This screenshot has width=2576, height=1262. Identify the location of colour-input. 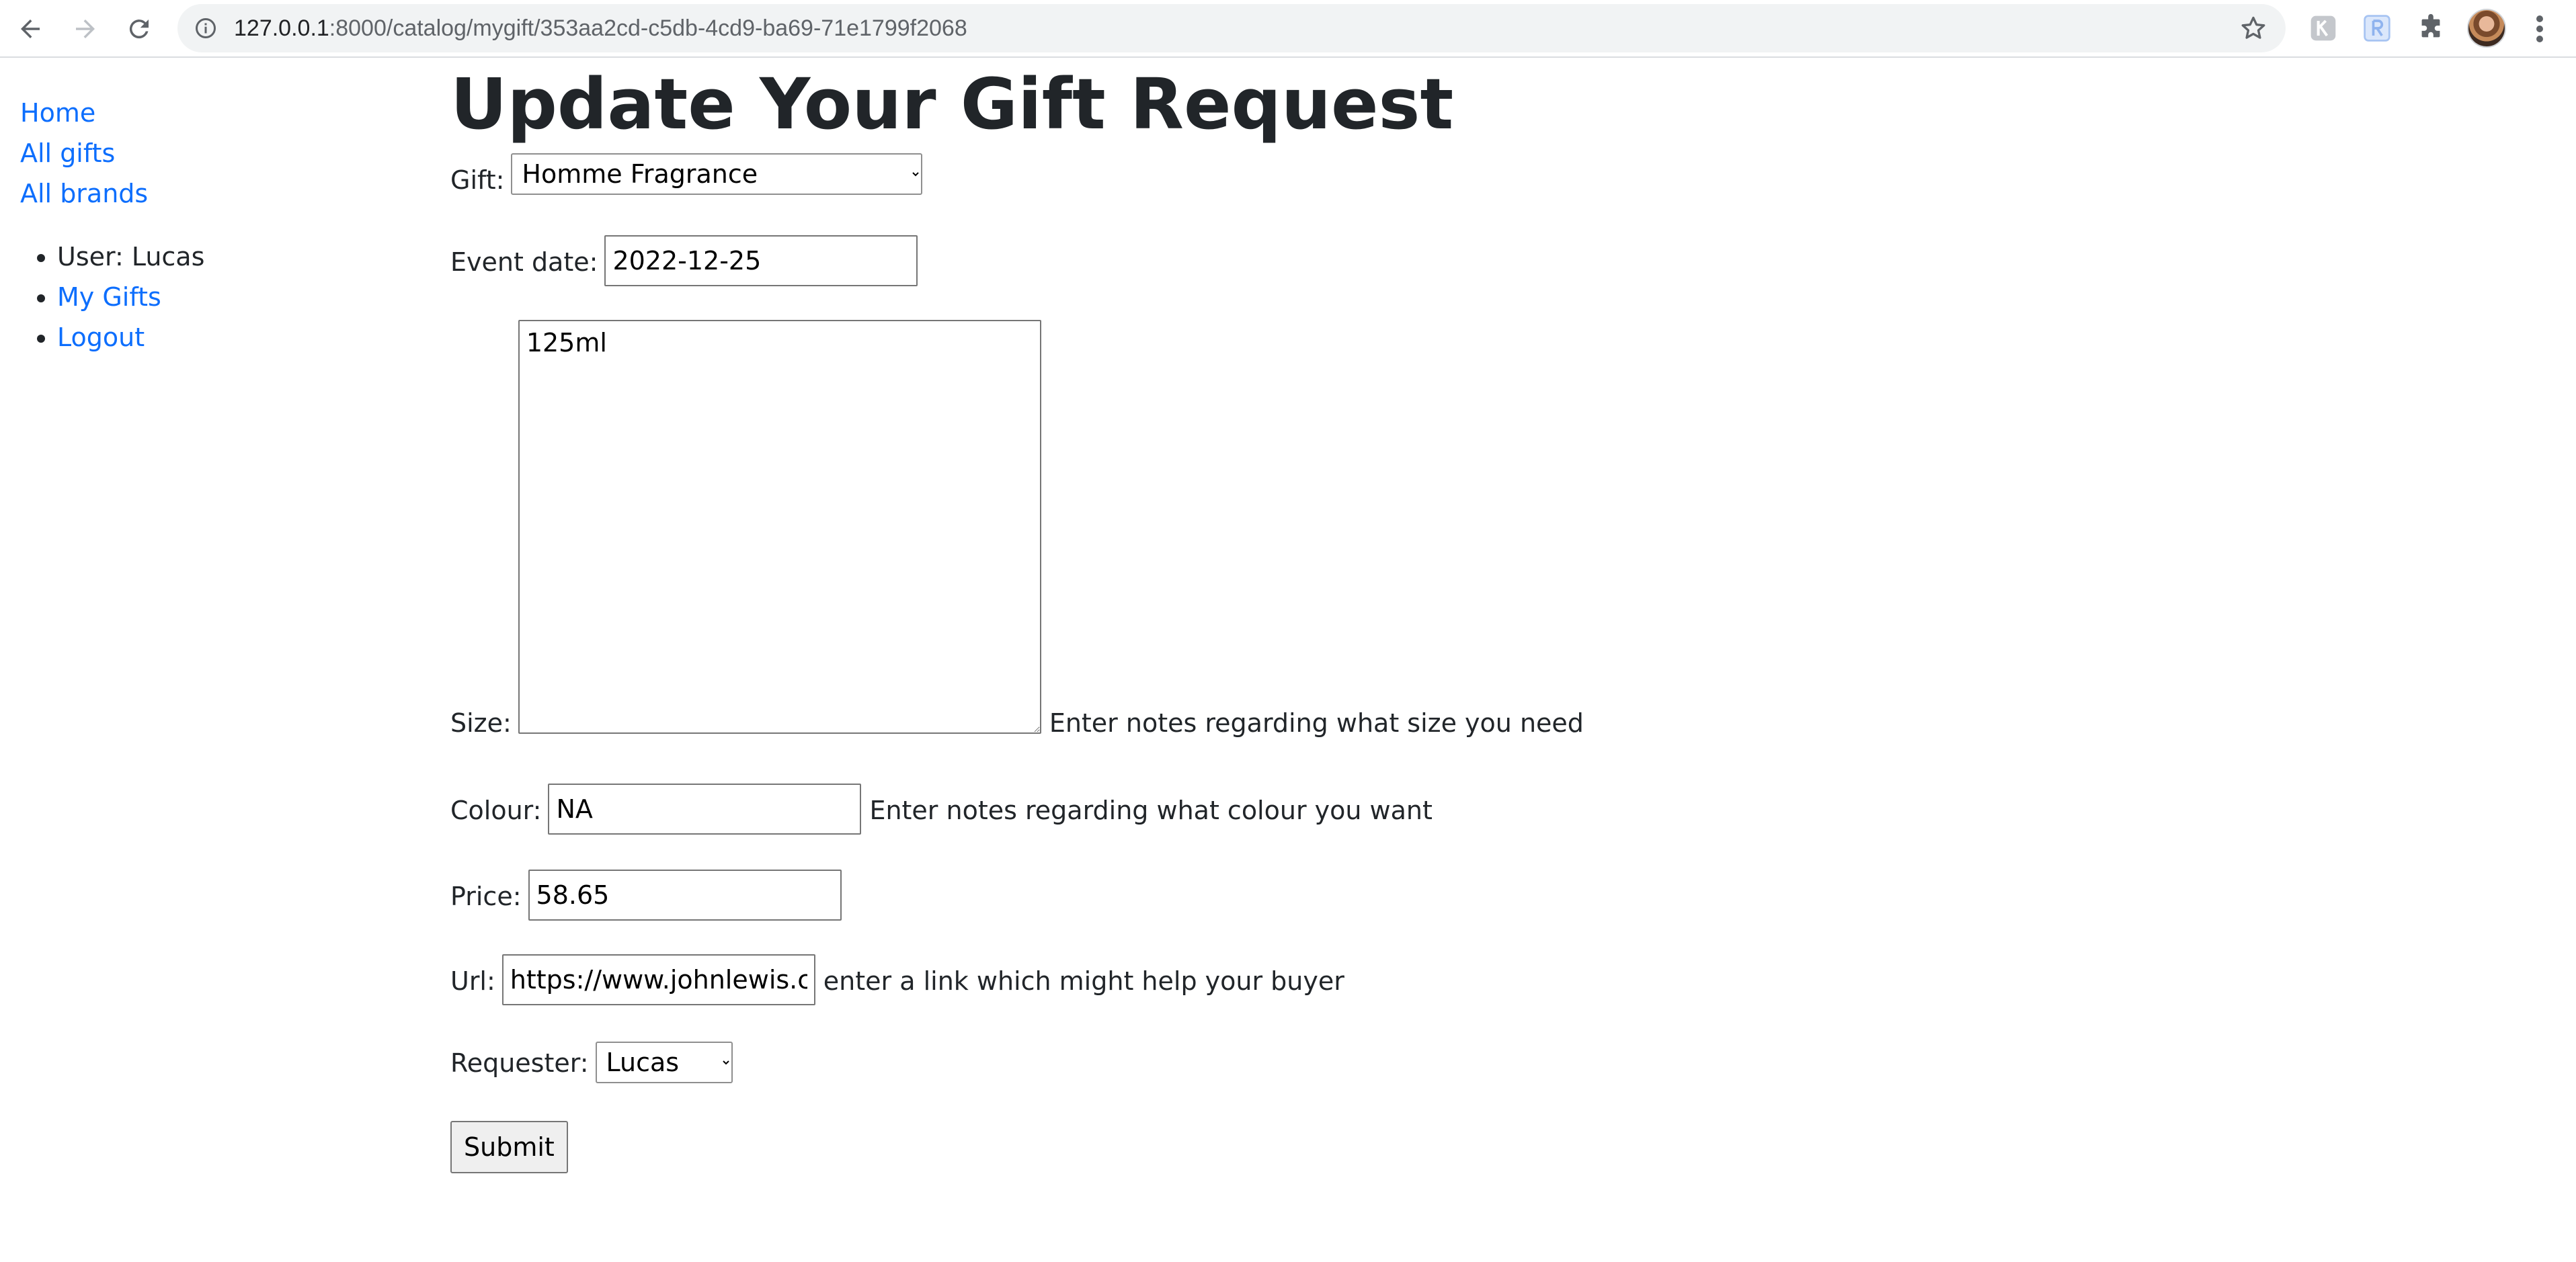
(705, 809).